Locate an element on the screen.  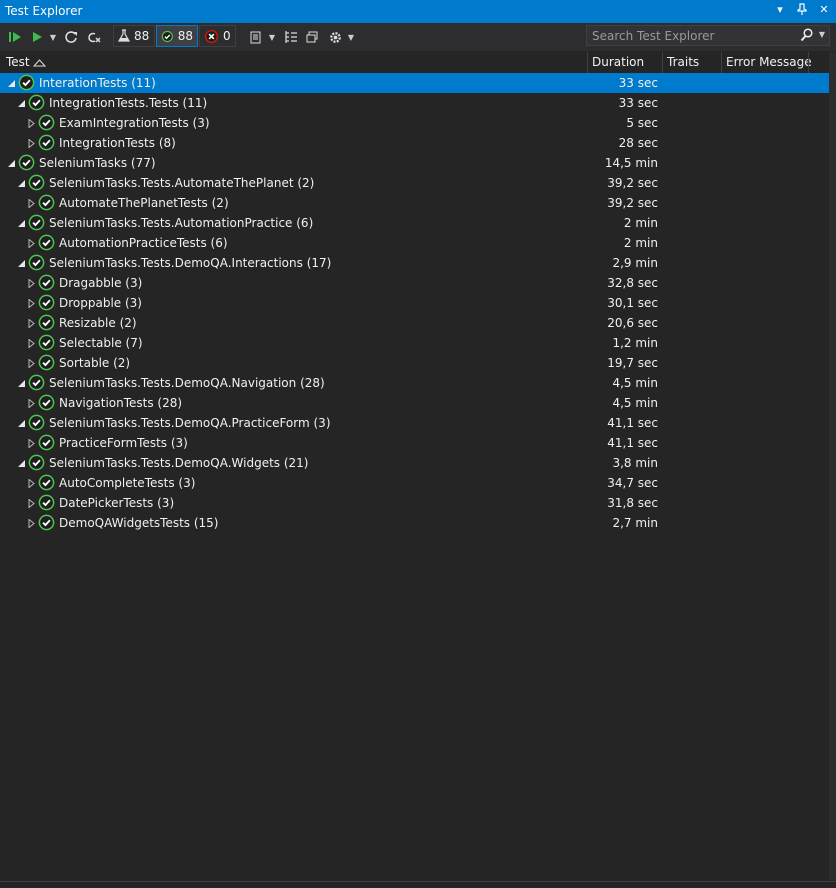
refresh-button is located at coordinates (71, 37).